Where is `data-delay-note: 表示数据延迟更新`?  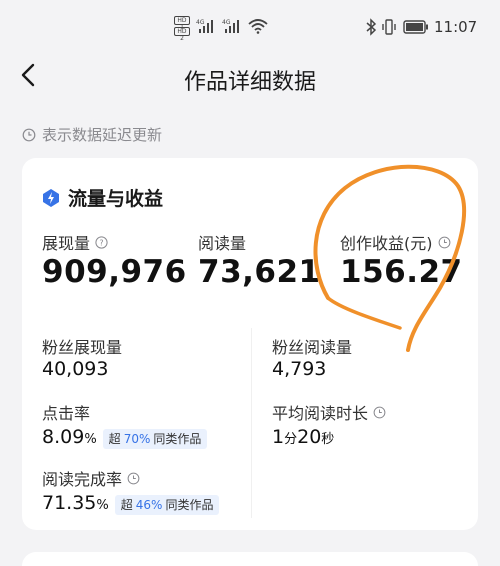 data-delay-note: 表示数据延迟更新 is located at coordinates (92, 134).